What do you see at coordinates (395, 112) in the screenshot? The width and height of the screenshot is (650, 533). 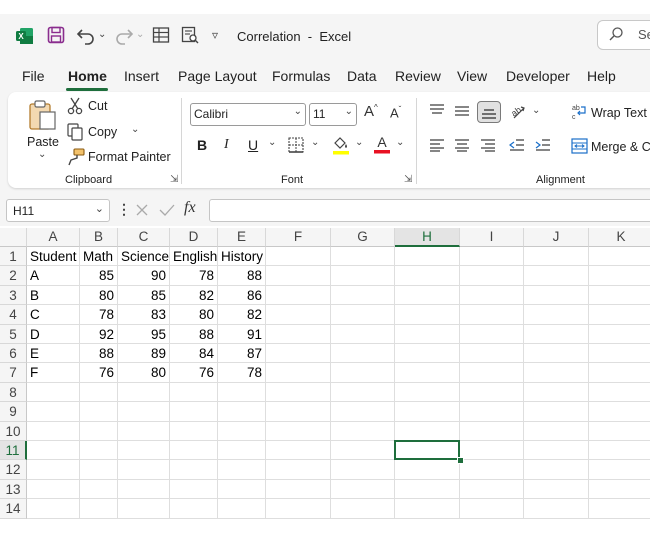 I see `decrease-font-size-icon: Aˇ` at bounding box center [395, 112].